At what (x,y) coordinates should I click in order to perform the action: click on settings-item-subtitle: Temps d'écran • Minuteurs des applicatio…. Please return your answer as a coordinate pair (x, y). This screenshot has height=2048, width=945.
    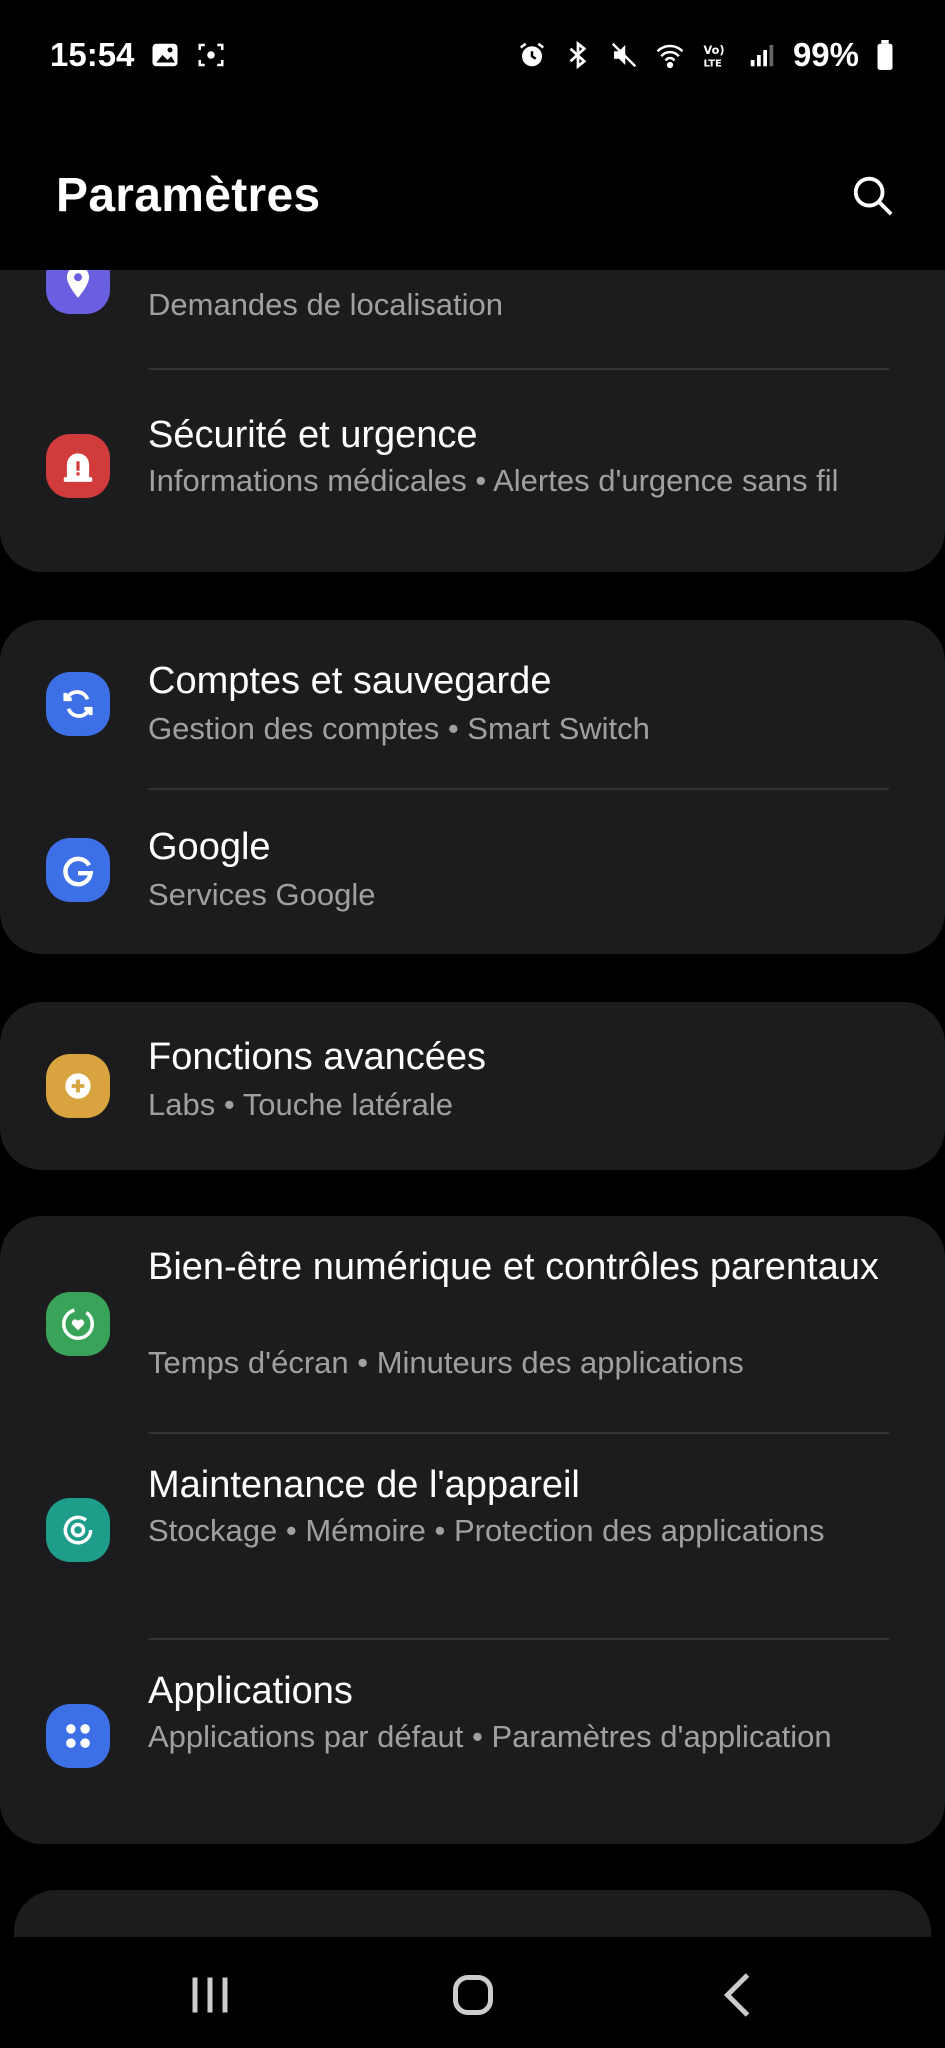
    Looking at the image, I should click on (446, 1362).